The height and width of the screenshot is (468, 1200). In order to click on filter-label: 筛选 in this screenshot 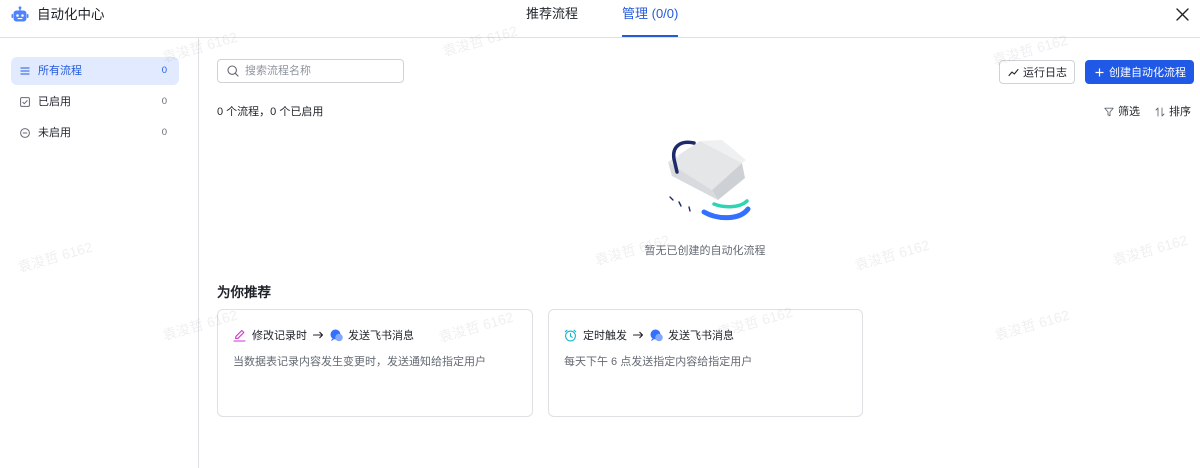, I will do `click(1129, 112)`.